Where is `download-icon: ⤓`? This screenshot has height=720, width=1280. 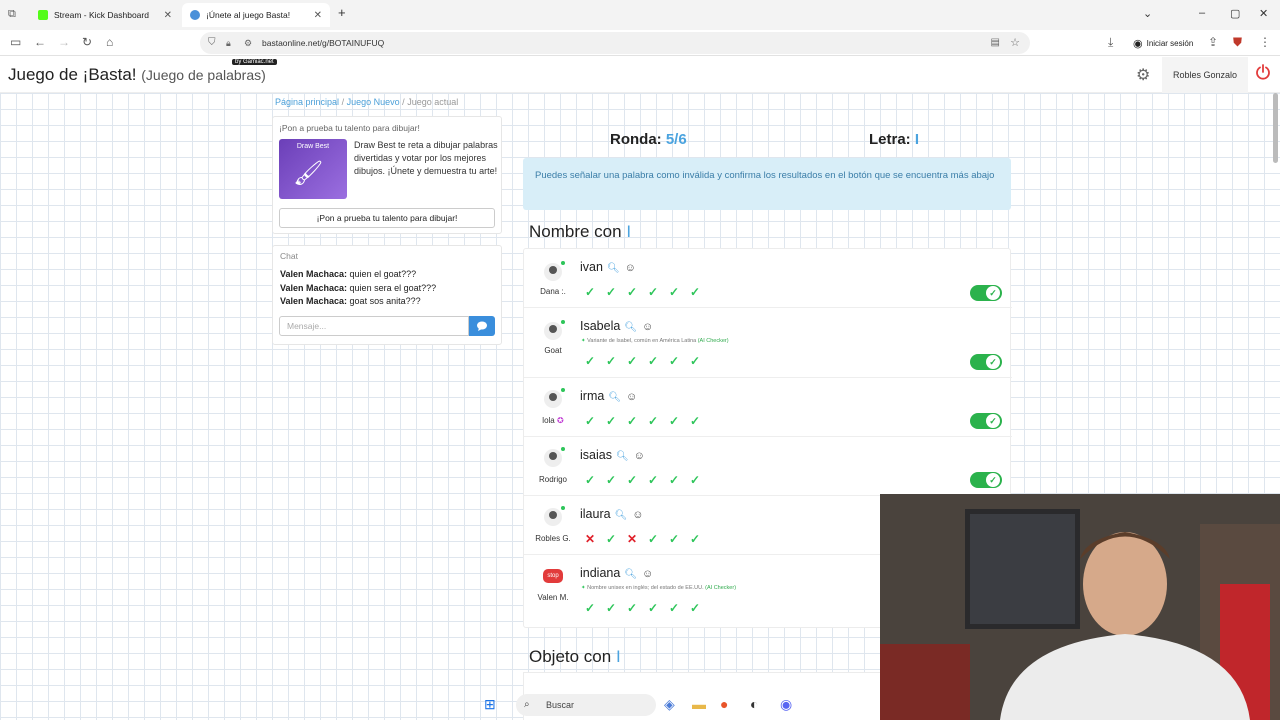 download-icon: ⤓ is located at coordinates (1110, 42).